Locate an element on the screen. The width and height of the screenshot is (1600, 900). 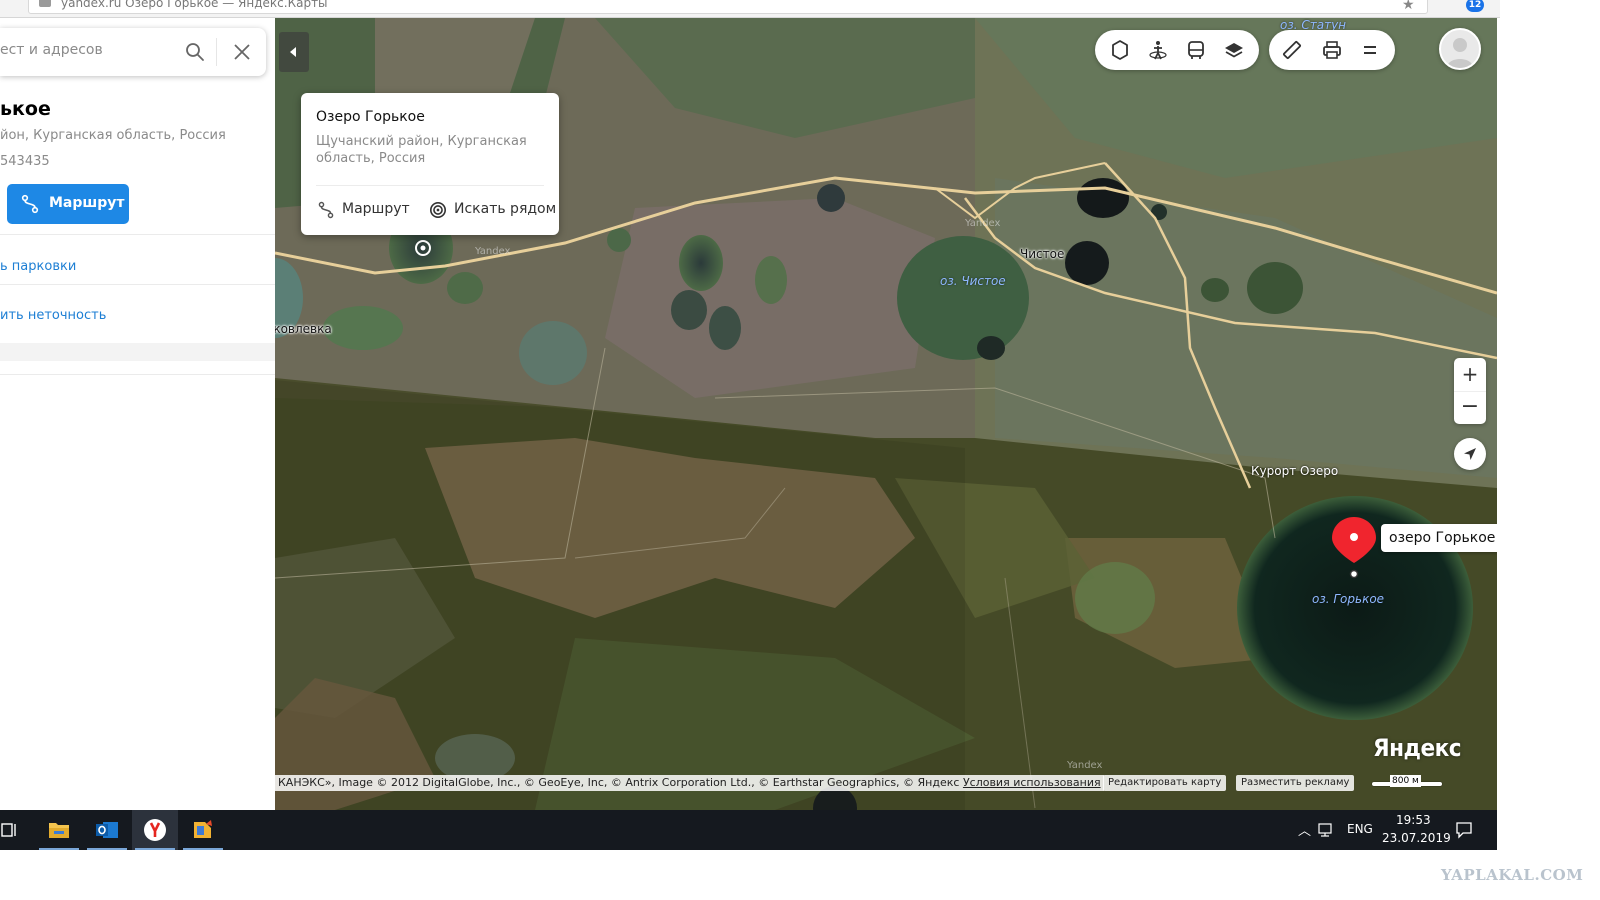
search-divider is located at coordinates (216, 52).